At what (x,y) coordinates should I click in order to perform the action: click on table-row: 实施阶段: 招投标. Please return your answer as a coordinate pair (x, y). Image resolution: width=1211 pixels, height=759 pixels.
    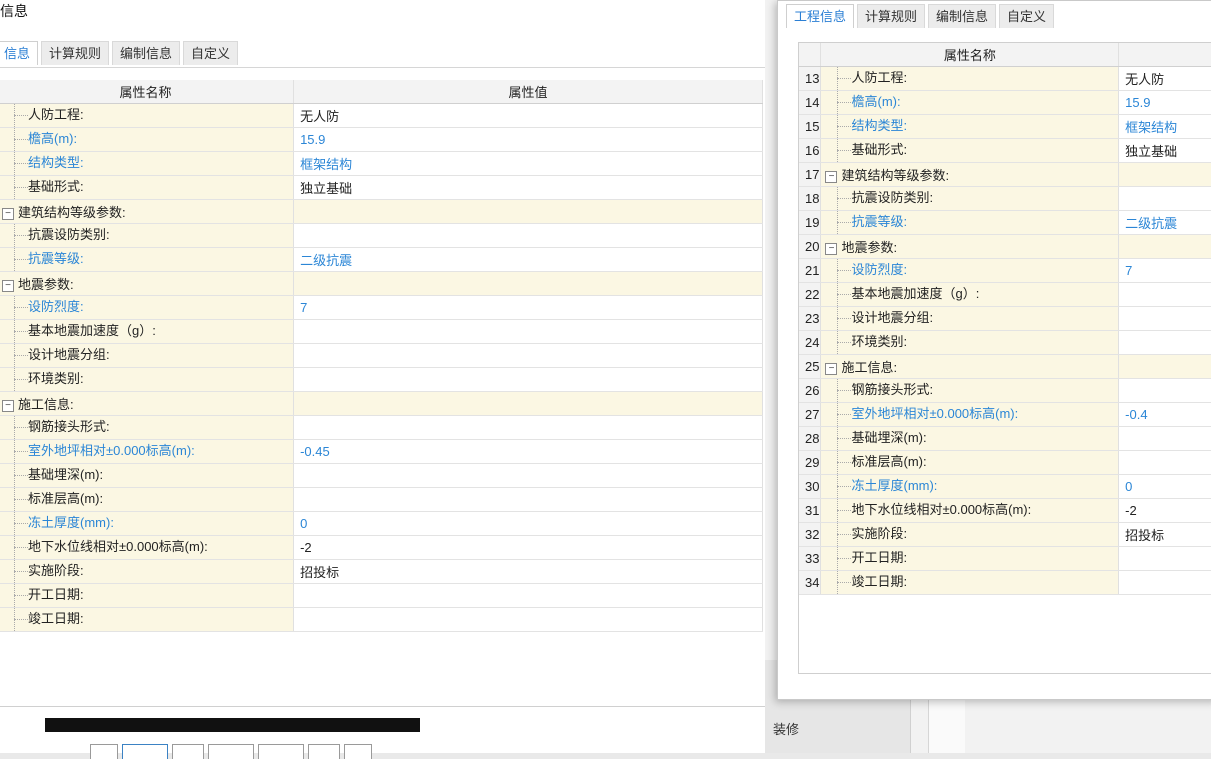
    Looking at the image, I should click on (381, 571).